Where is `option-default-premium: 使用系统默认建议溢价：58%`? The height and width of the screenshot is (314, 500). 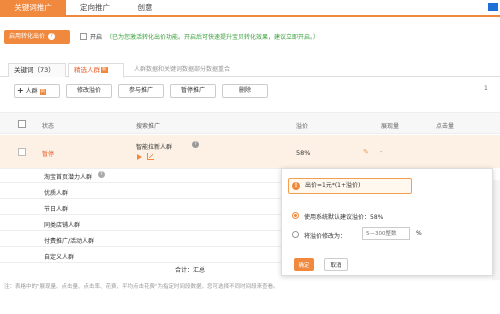
option-default-premium: 使用系统默认建议溢价：58% is located at coordinates (343, 216).